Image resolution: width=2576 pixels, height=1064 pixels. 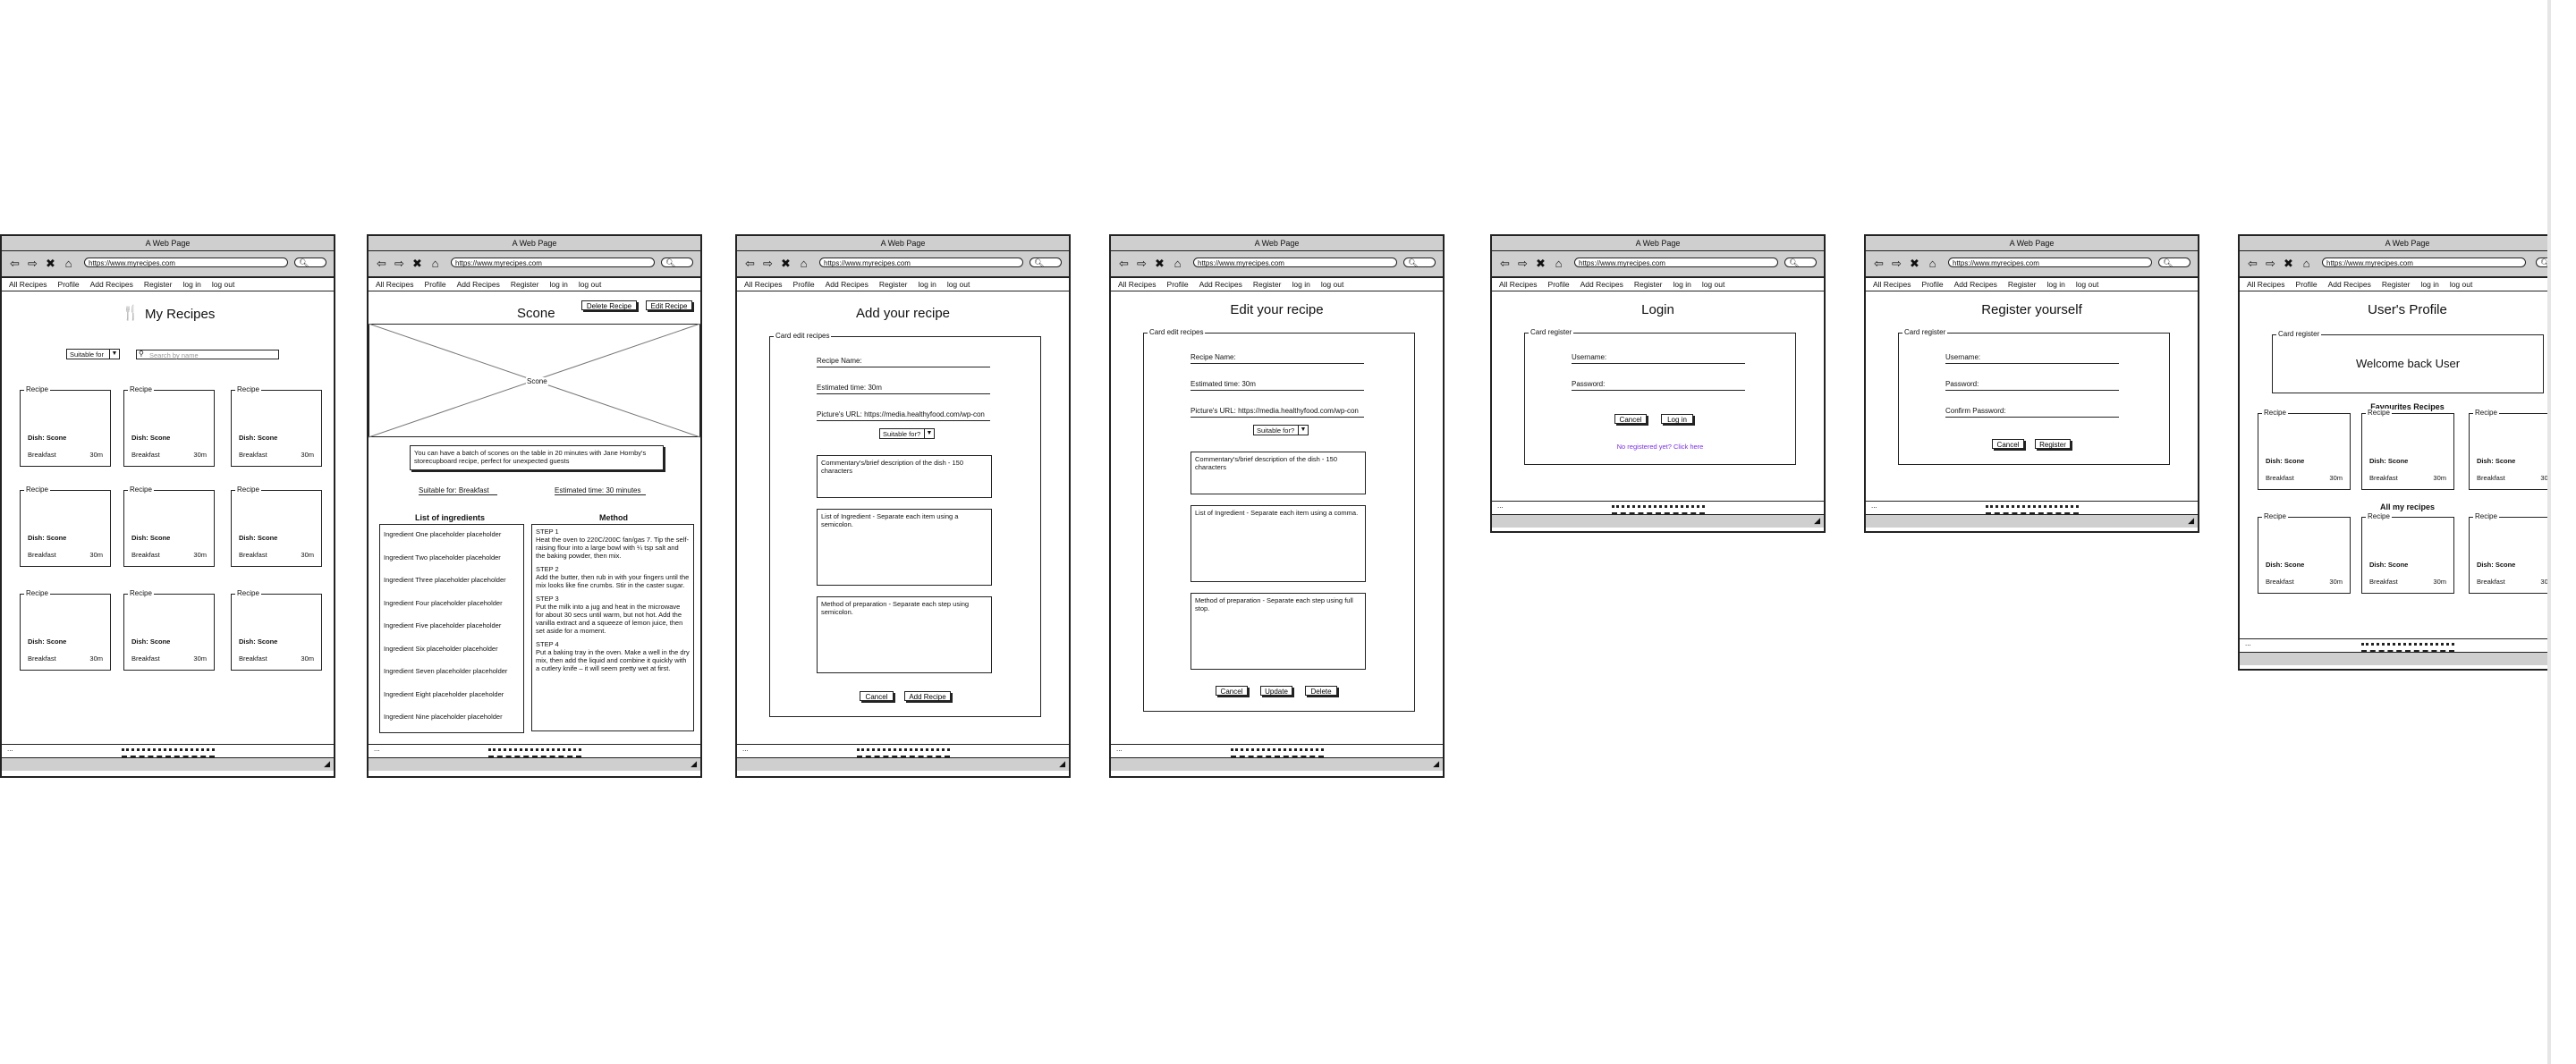 What do you see at coordinates (1321, 691) in the screenshot?
I see `delete-button: Delete` at bounding box center [1321, 691].